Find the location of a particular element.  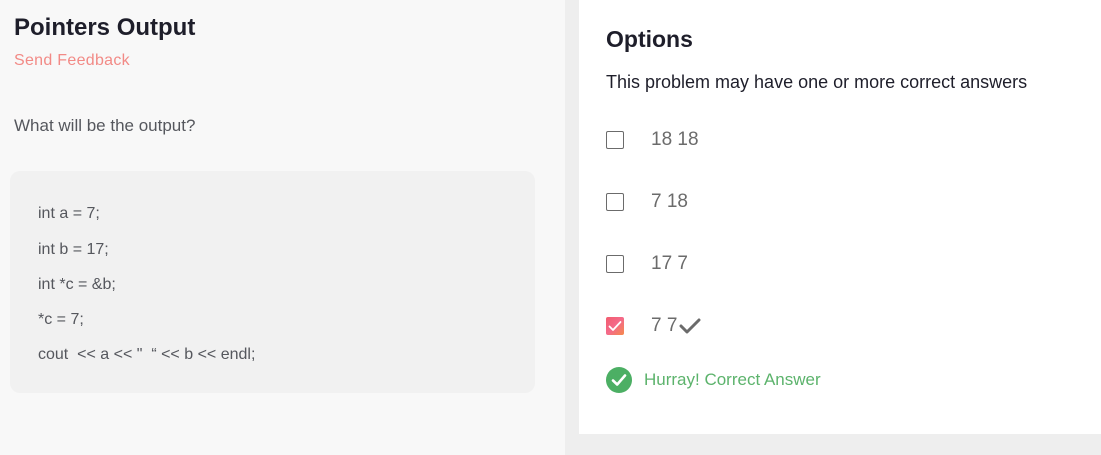

checked-checkbox is located at coordinates (615, 326).